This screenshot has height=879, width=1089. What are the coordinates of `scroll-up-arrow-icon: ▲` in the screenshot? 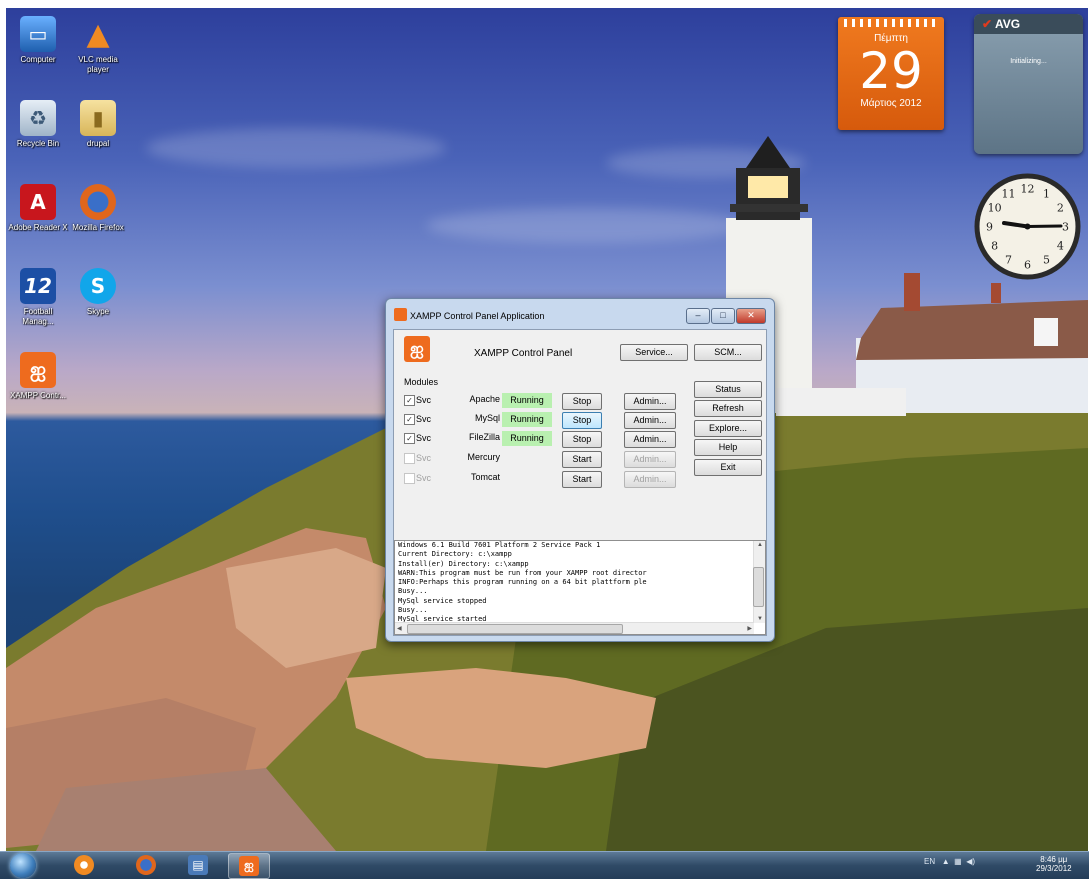 It's located at (760, 545).